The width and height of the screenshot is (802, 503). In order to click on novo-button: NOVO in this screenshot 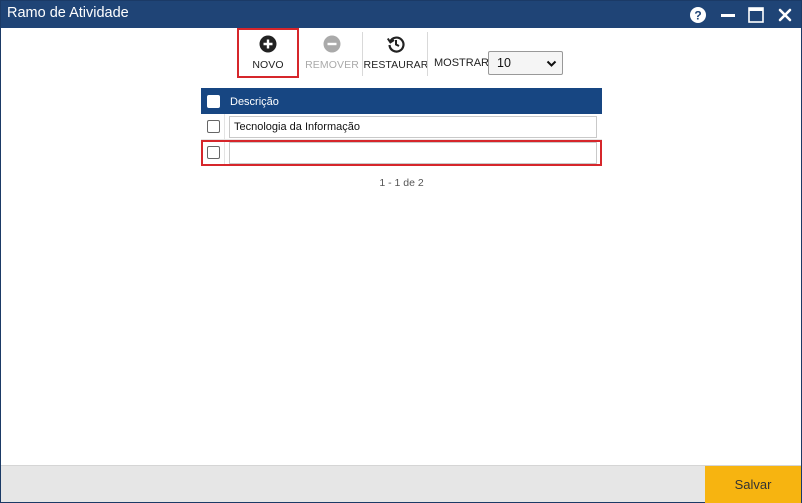, I will do `click(268, 53)`.